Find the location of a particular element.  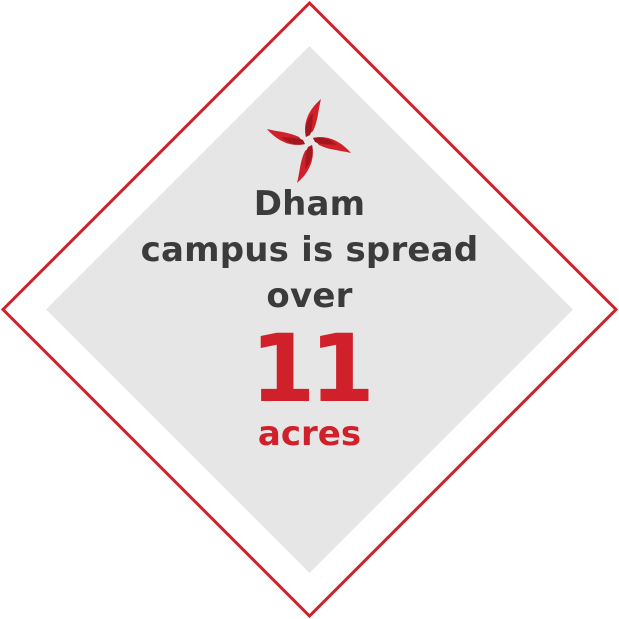

headline-line-2: campus is spread is located at coordinates (309, 250).